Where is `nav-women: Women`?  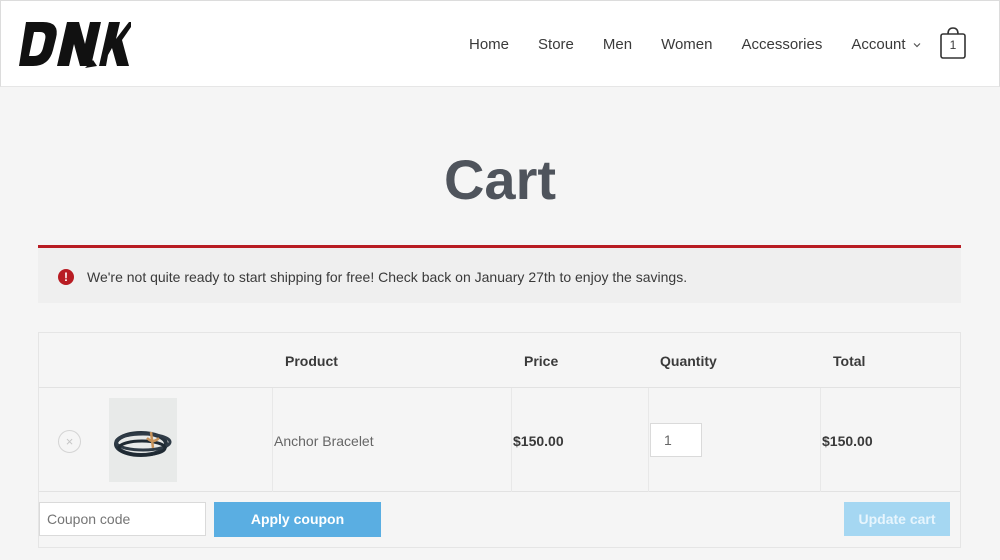
nav-women: Women is located at coordinates (686, 45).